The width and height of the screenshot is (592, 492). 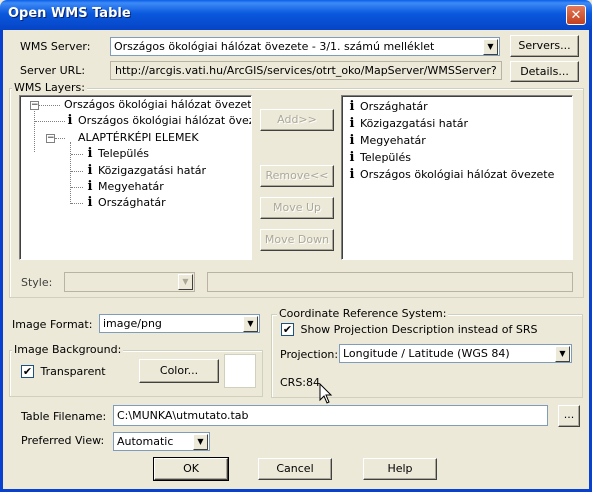 I want to click on transparent-checkbox: ✔ Transparent, so click(x=63, y=371).